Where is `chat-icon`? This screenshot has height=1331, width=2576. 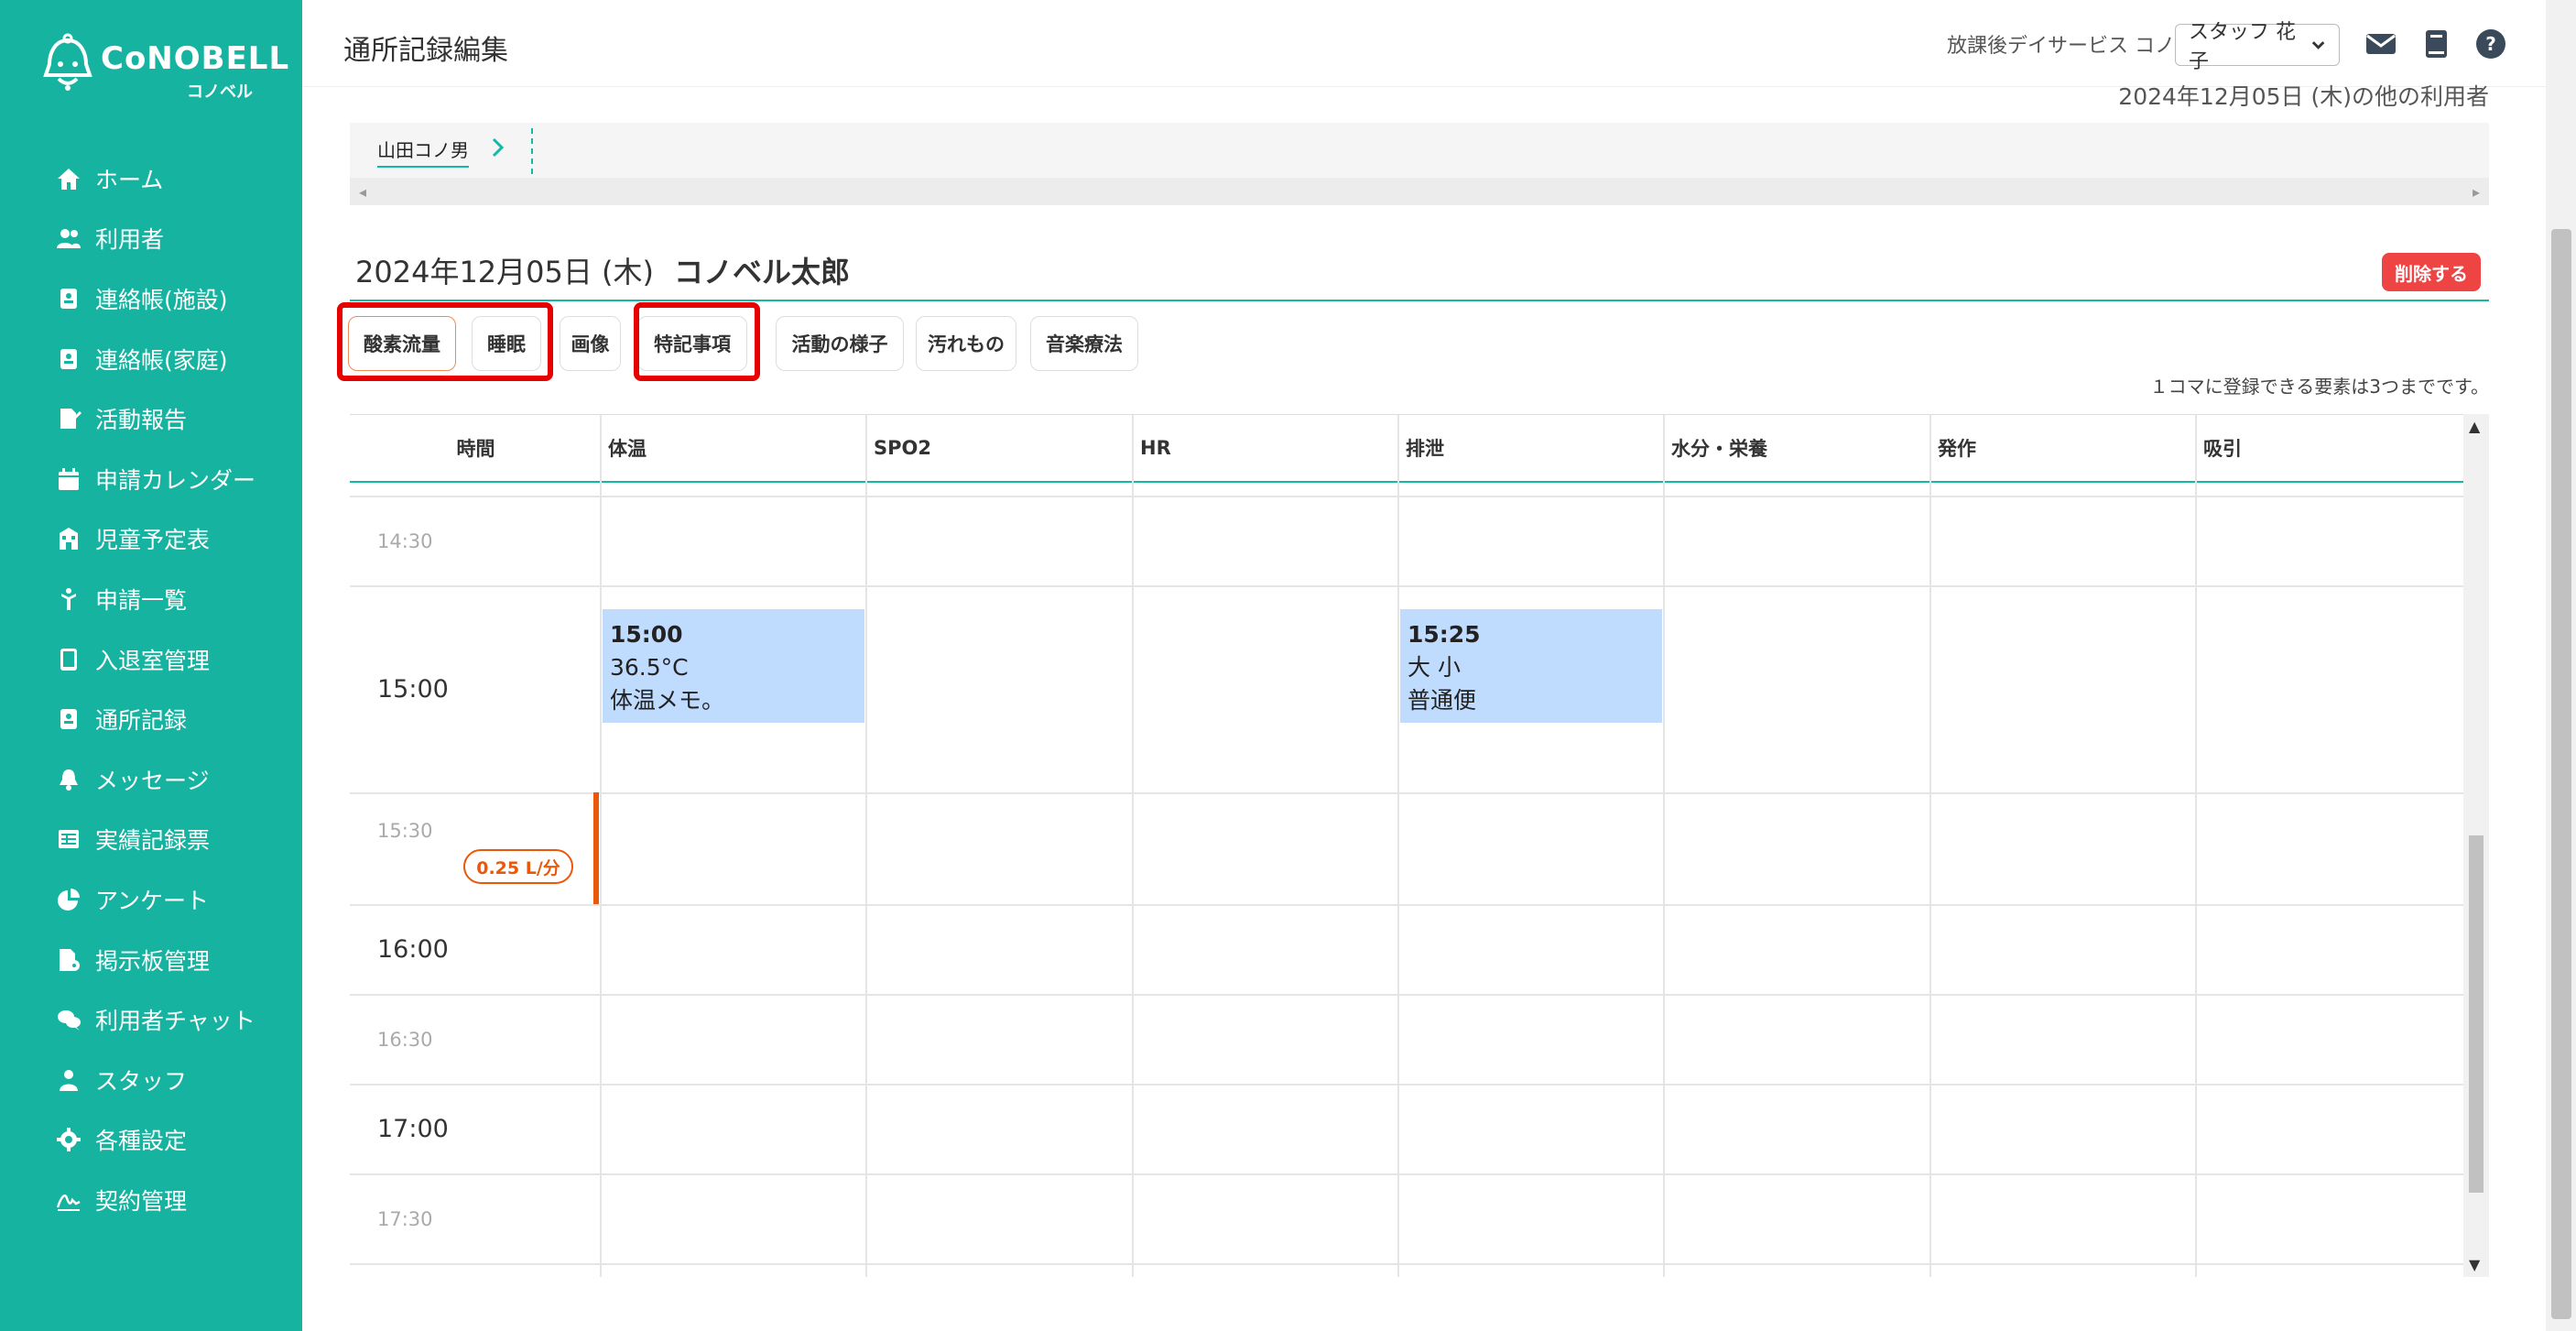 chat-icon is located at coordinates (68, 1020).